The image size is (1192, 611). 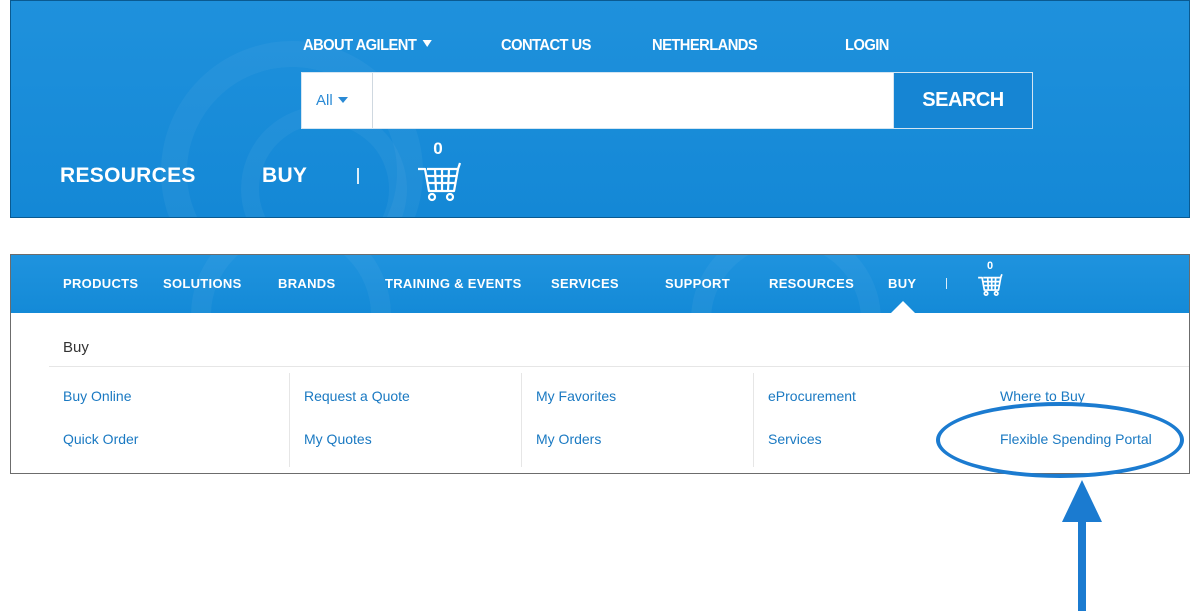 I want to click on menu-link-eprocurement: eProcurement, so click(x=812, y=396).